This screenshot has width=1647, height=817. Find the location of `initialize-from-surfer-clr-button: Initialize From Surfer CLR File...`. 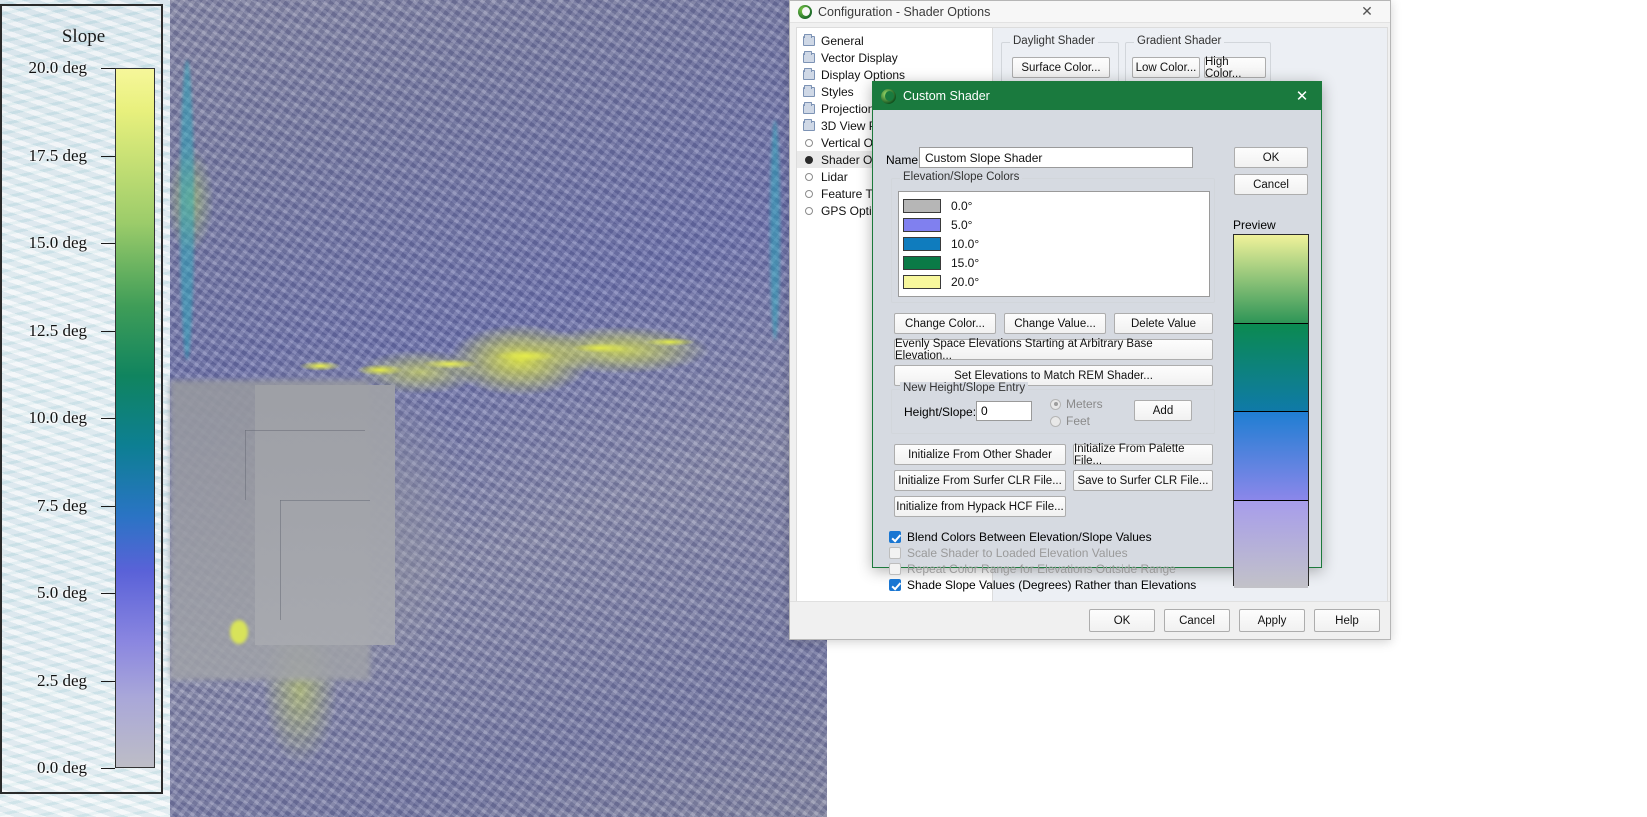

initialize-from-surfer-clr-button: Initialize From Surfer CLR File... is located at coordinates (980, 480).